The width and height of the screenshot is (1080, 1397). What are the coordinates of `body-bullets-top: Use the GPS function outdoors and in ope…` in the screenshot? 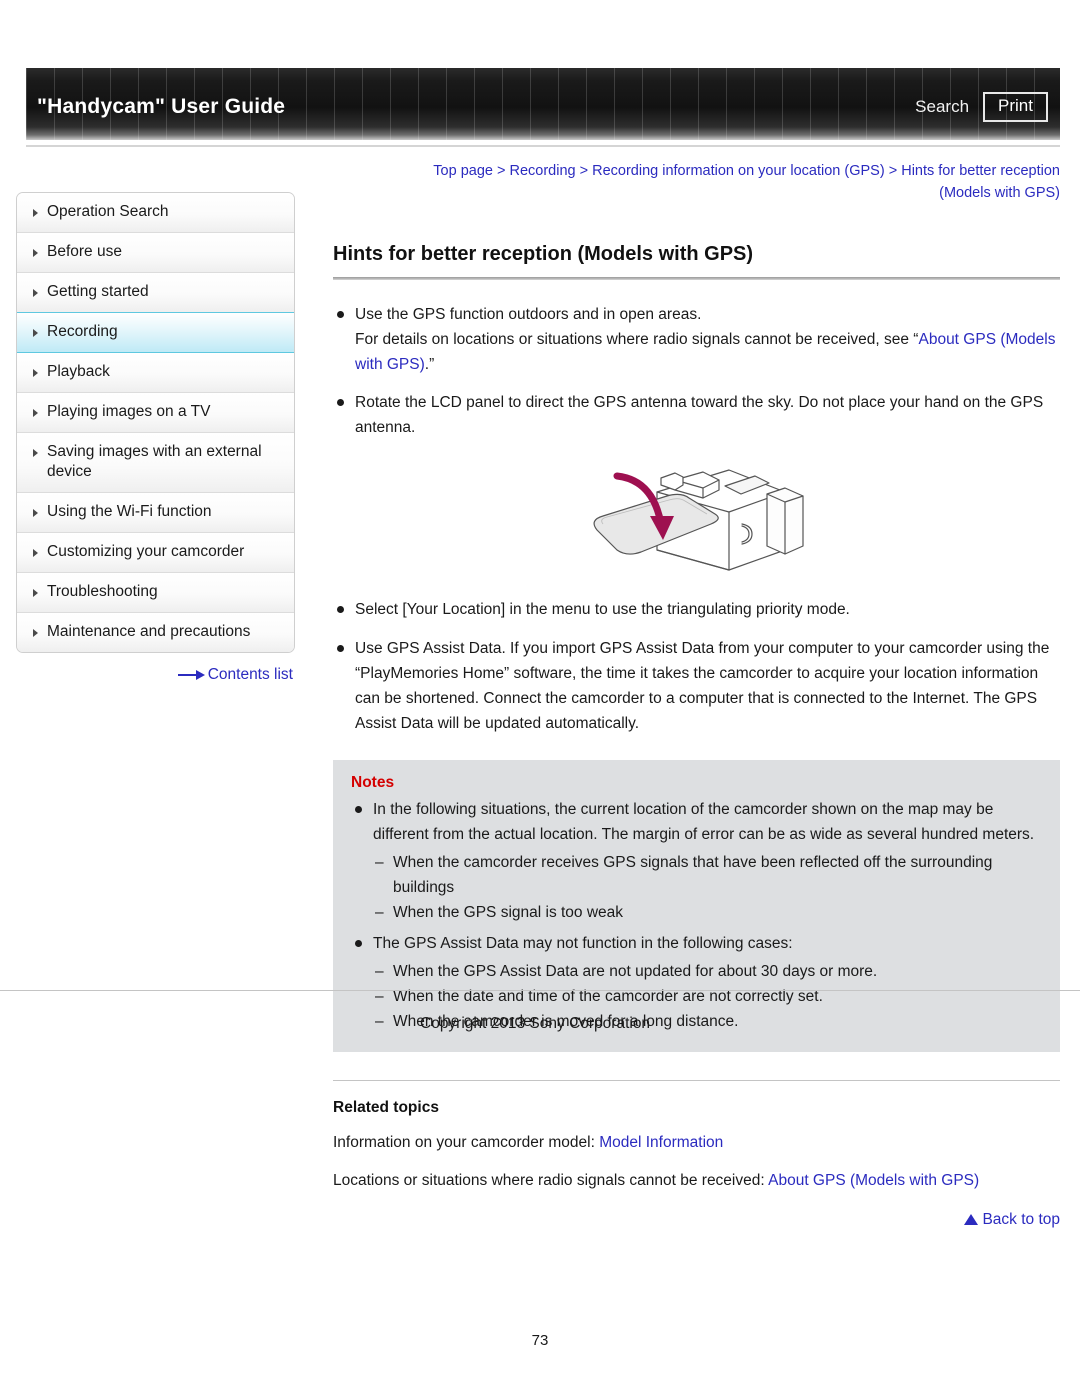 It's located at (696, 371).